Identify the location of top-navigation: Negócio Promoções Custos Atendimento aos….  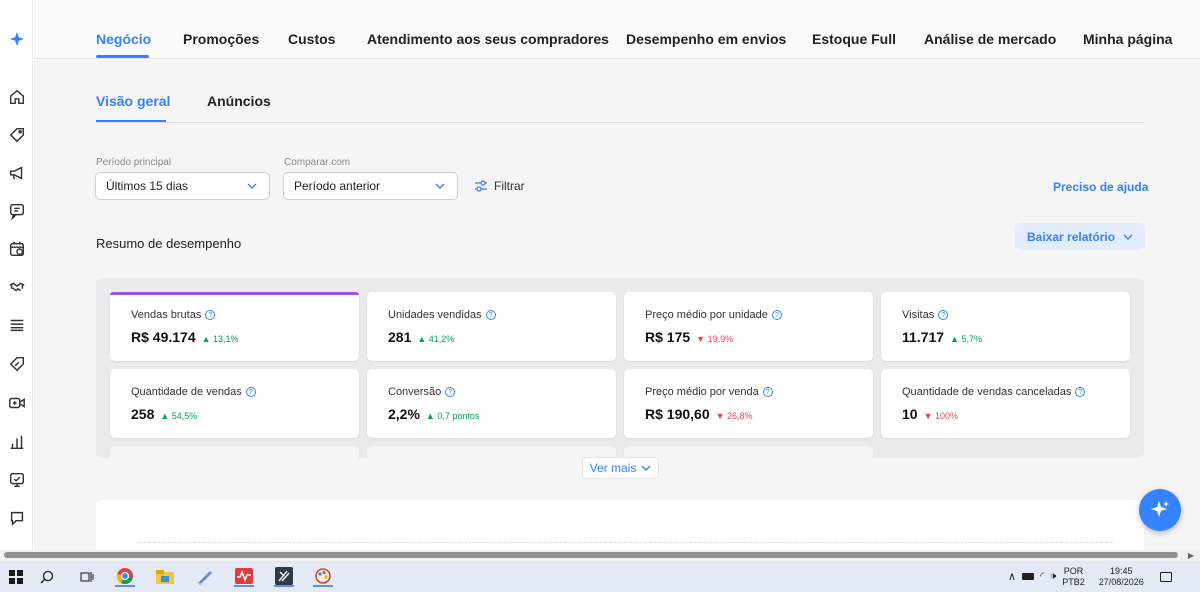
(617, 29).